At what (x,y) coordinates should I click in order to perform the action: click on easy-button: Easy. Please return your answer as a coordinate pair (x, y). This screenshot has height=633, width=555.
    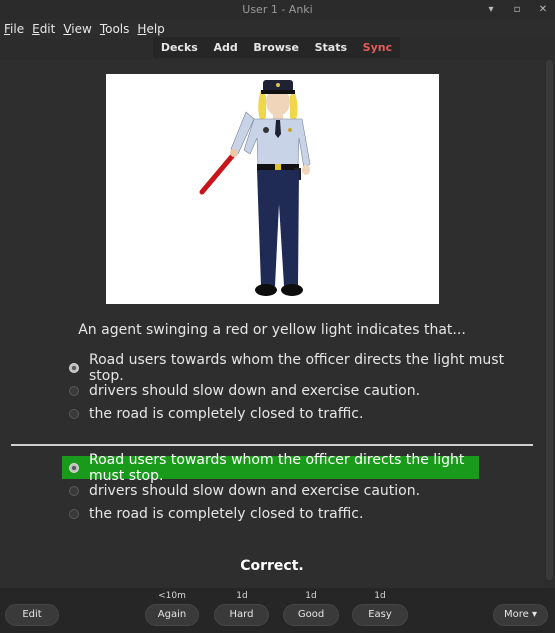
    Looking at the image, I should click on (380, 615).